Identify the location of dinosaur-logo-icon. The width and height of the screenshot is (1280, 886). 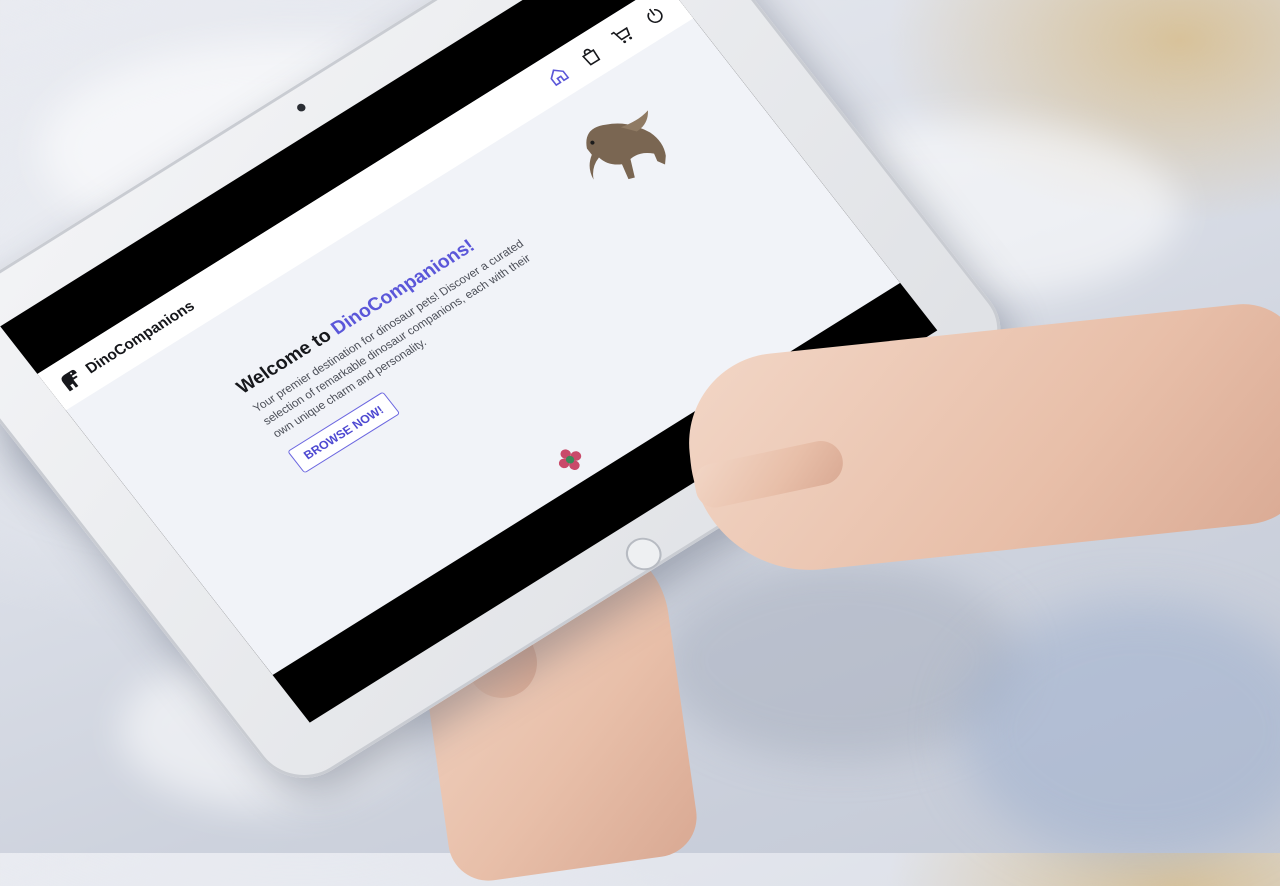
(70, 380).